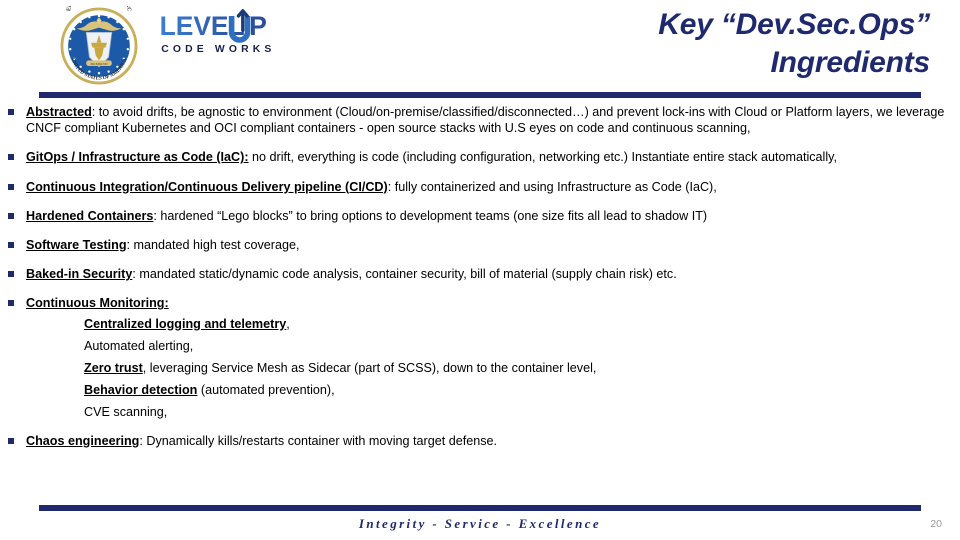 This screenshot has height=540, width=960. Describe the element at coordinates (480, 523) in the screenshot. I see `footer-tagline: Integrity - Service - Excellence` at that location.